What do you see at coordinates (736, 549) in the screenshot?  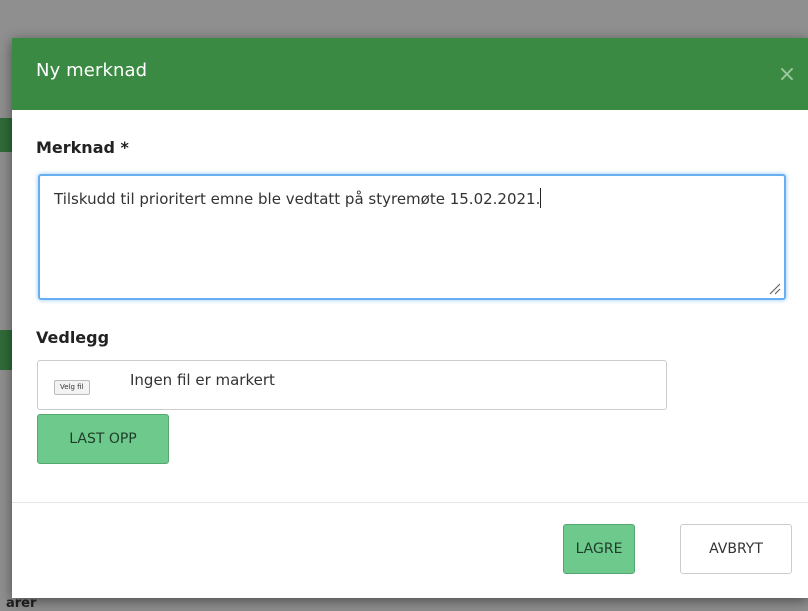 I see `cancel-button: AVBRYT` at bounding box center [736, 549].